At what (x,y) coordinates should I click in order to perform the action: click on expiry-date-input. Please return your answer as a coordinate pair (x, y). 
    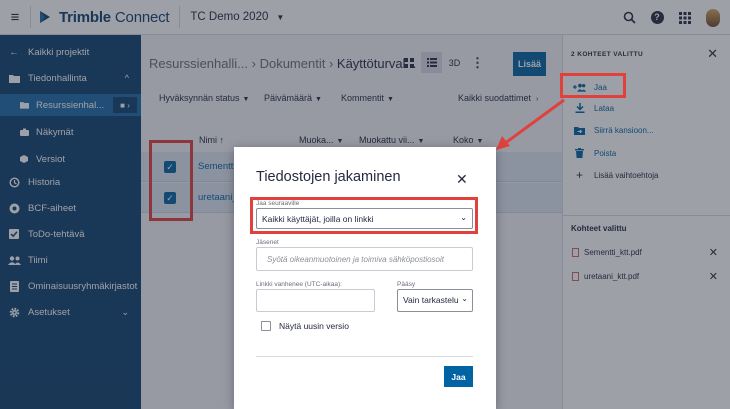
    Looking at the image, I should click on (315, 300).